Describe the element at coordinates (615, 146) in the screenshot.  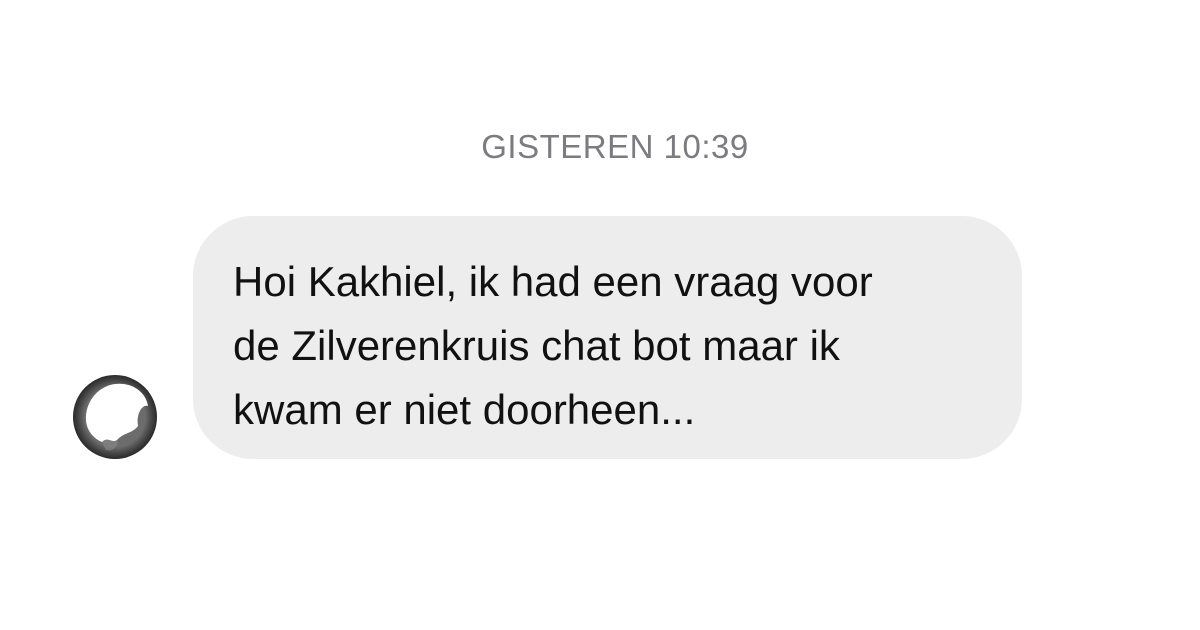
I see `message-timestamp: GISTEREN 10:39` at that location.